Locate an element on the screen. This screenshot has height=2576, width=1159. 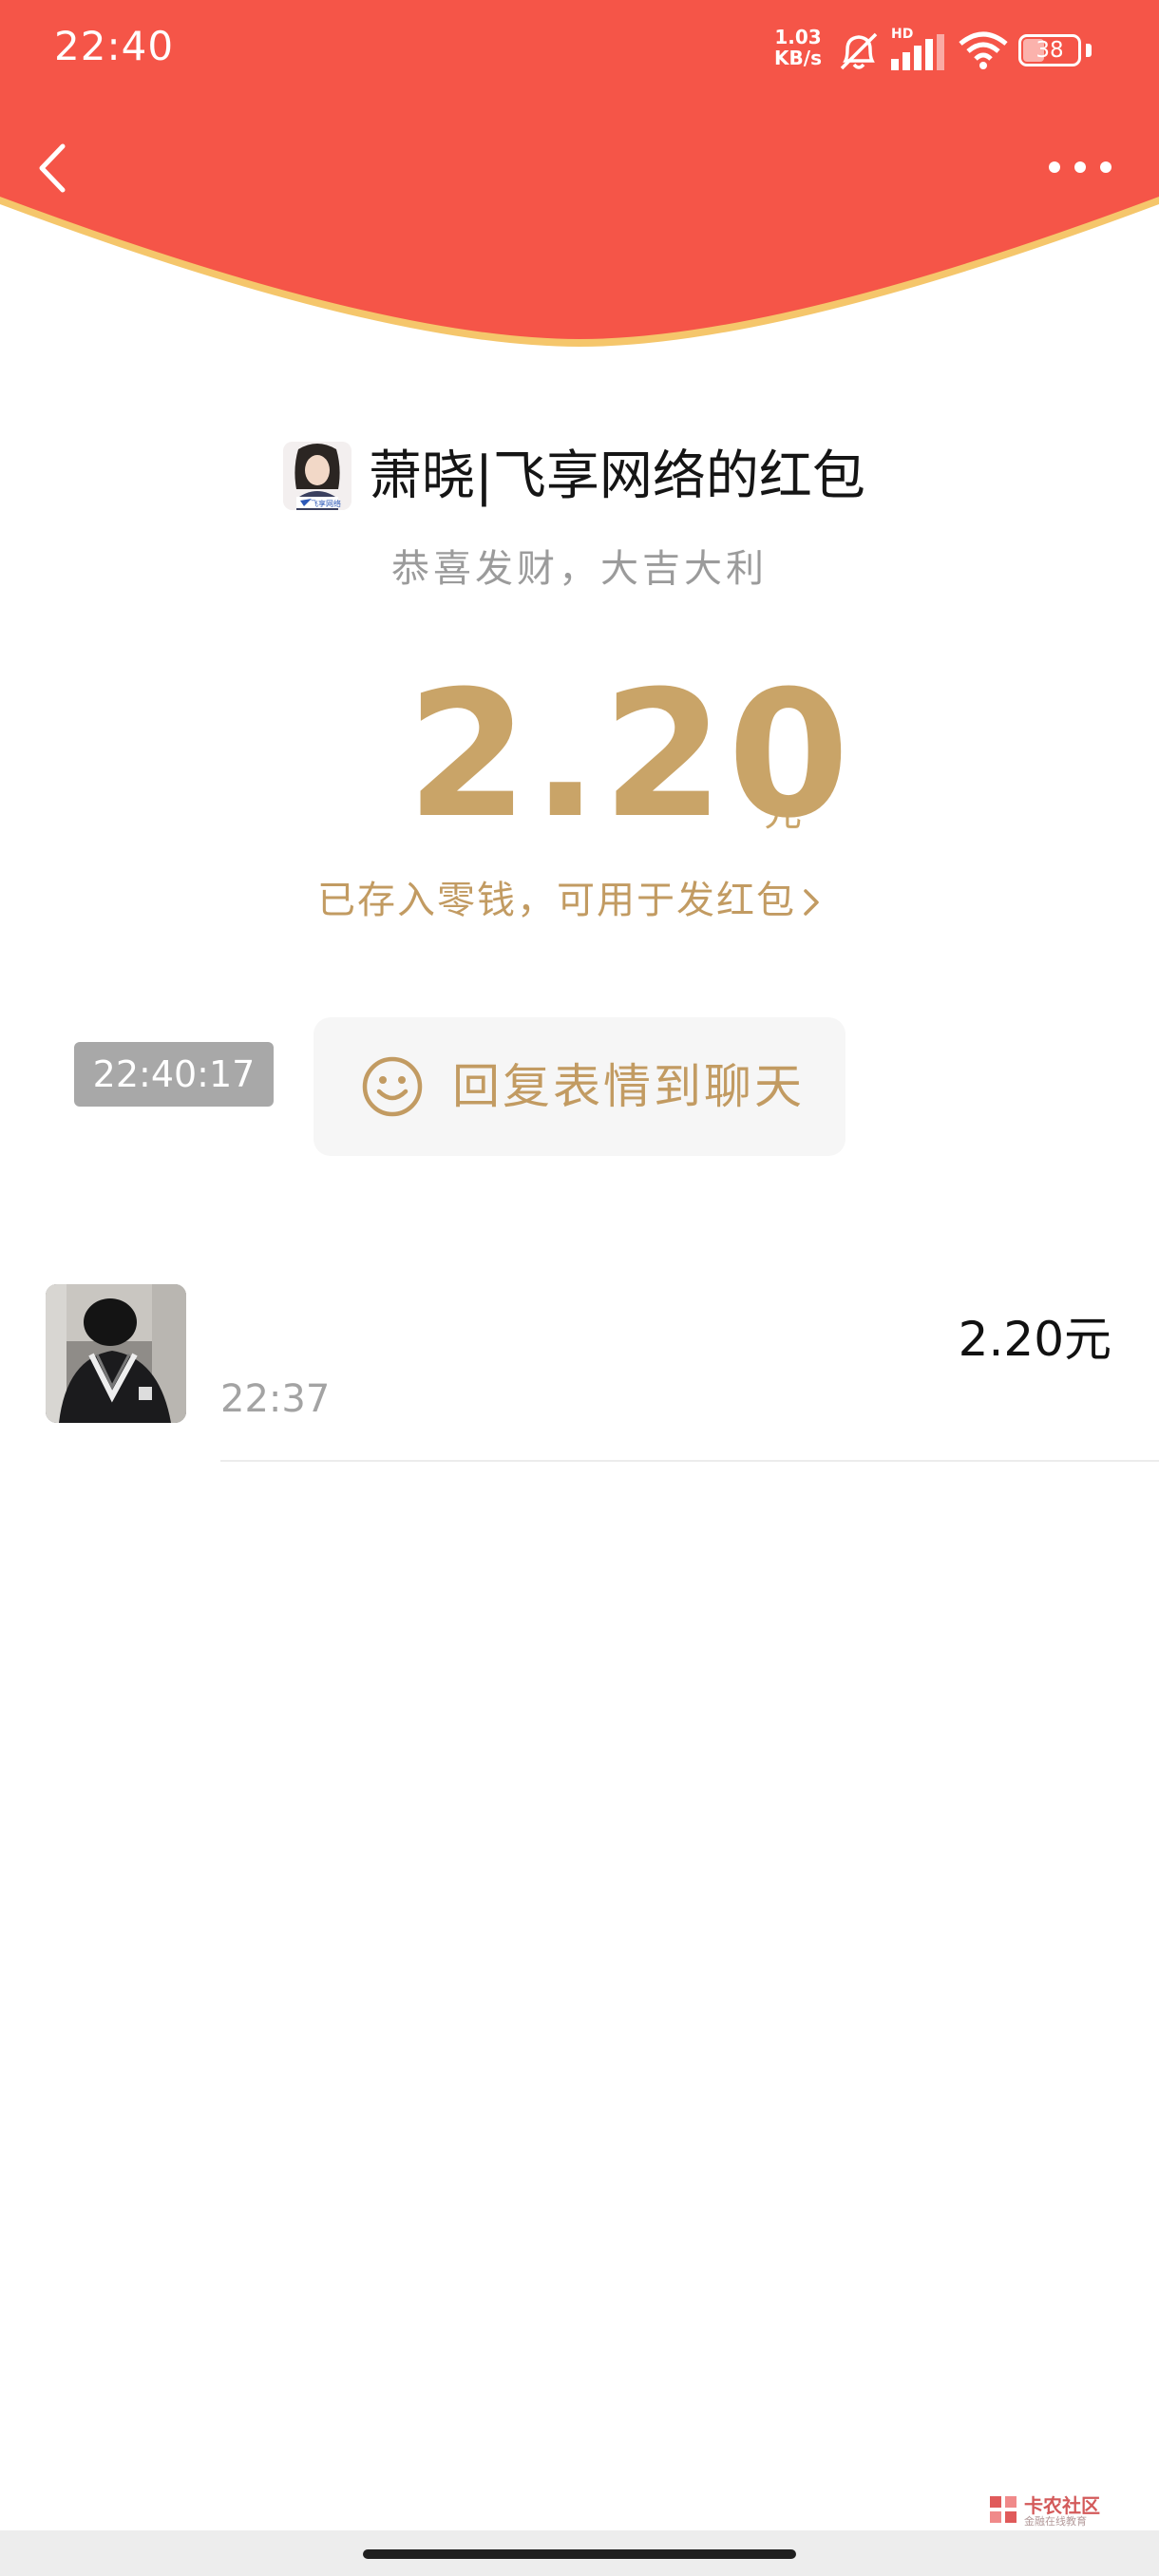
recipient-avatar-image is located at coordinates (116, 1353).